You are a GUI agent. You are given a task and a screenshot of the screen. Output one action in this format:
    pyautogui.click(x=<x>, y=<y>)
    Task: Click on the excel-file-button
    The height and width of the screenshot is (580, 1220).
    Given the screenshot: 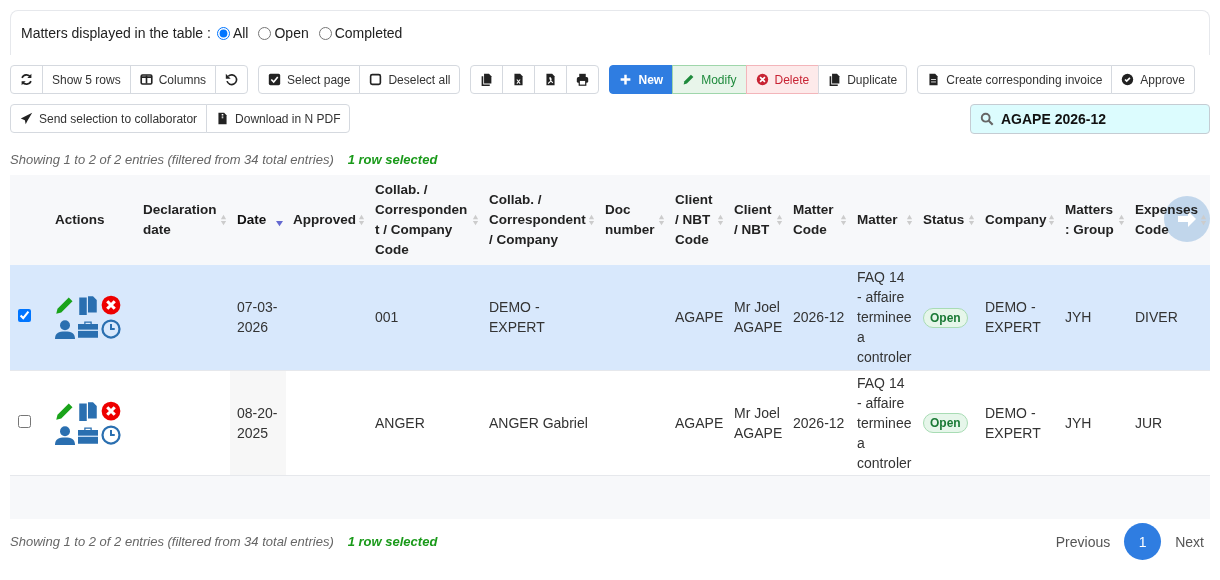 What is the action you would take?
    pyautogui.click(x=519, y=79)
    